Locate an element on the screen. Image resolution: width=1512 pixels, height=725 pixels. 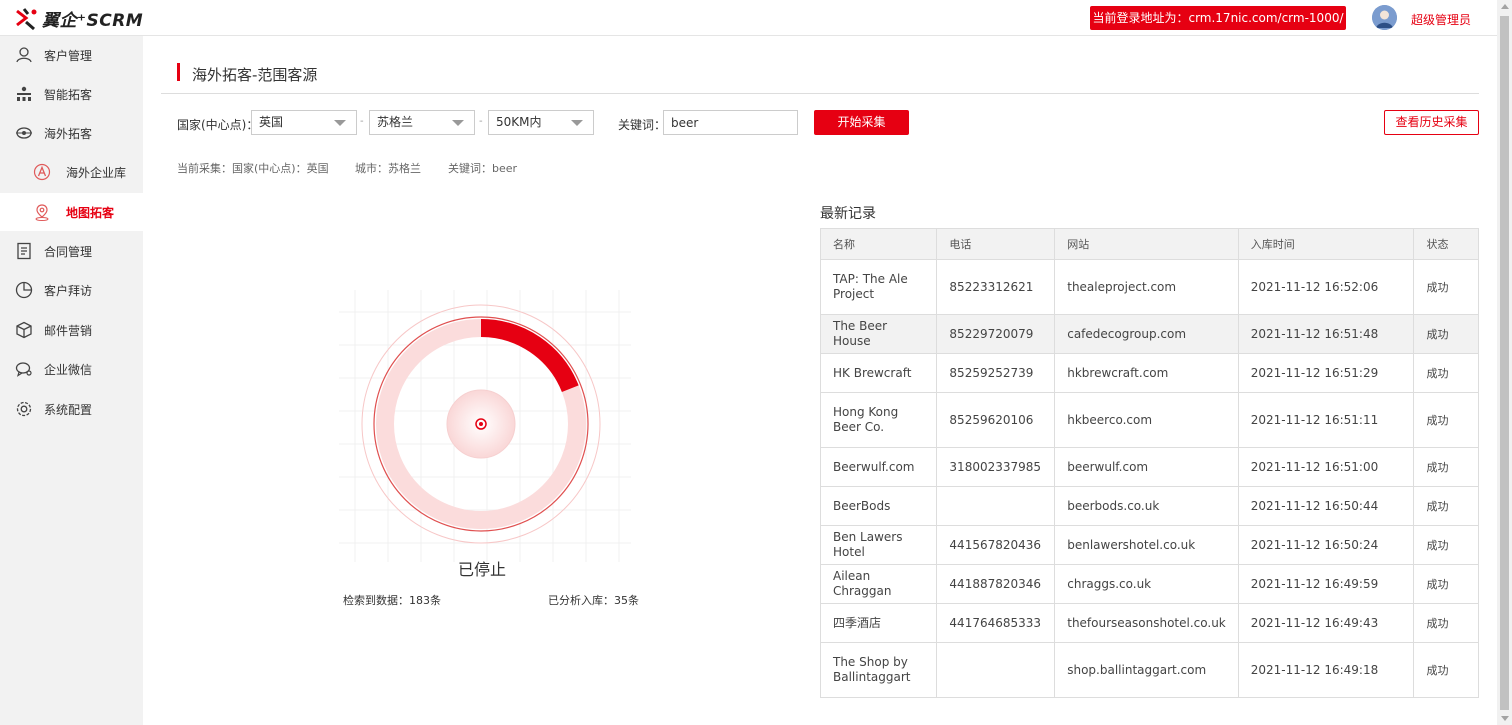
cell-website: benlawershotel.co.uk is located at coordinates (1146, 545).